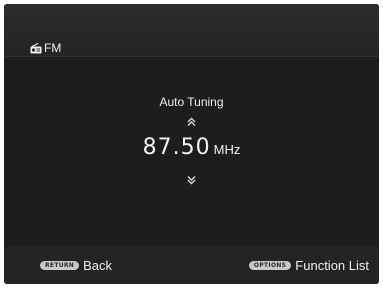 The width and height of the screenshot is (383, 288). I want to click on radio-icon, so click(36, 48).